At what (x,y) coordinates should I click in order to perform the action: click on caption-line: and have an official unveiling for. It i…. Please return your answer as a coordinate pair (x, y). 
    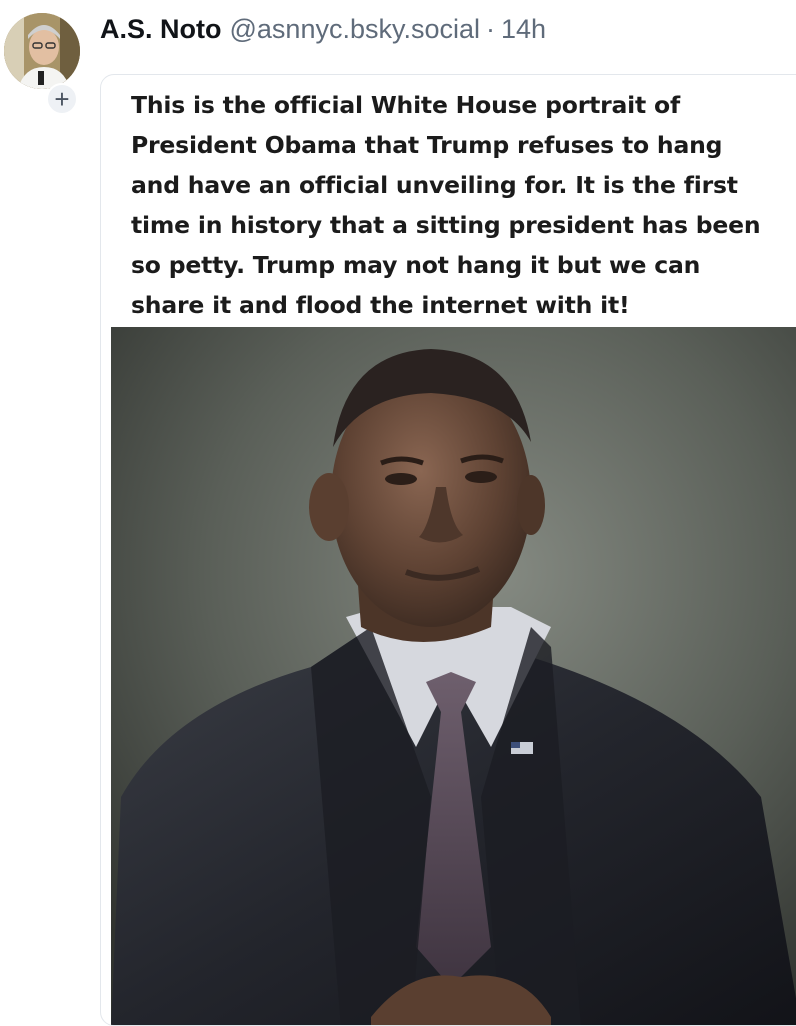
    Looking at the image, I should click on (434, 185).